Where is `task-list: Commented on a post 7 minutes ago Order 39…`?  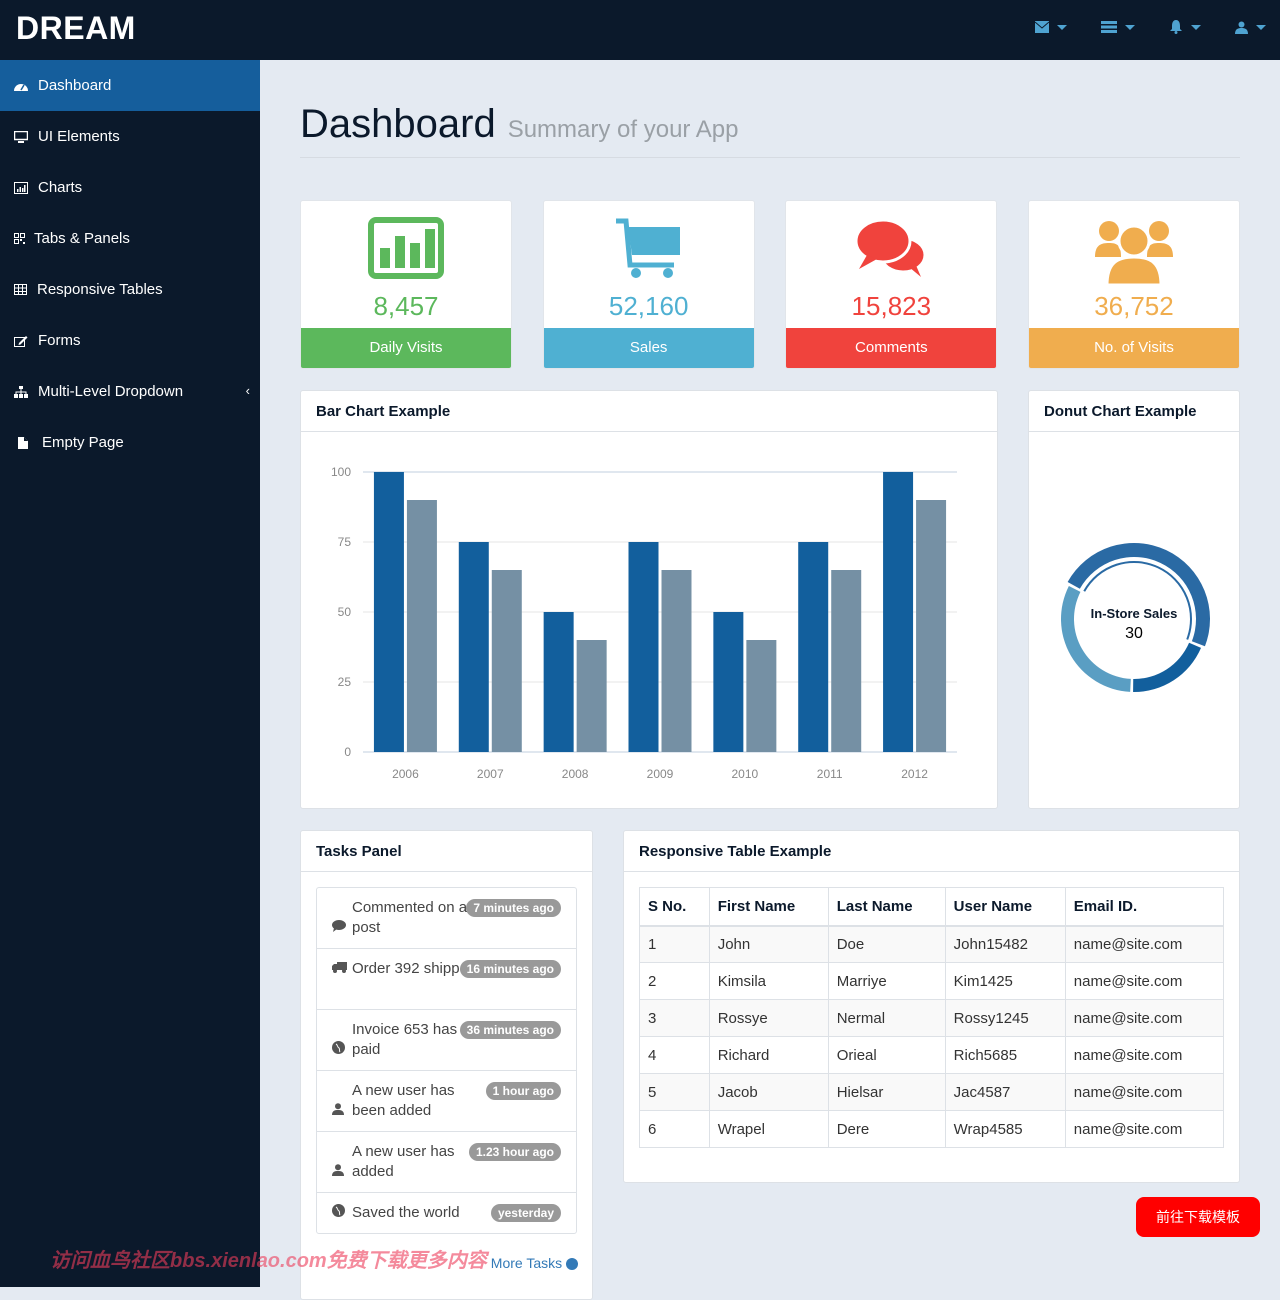 task-list: Commented on a post 7 minutes ago Order 39… is located at coordinates (446, 1060).